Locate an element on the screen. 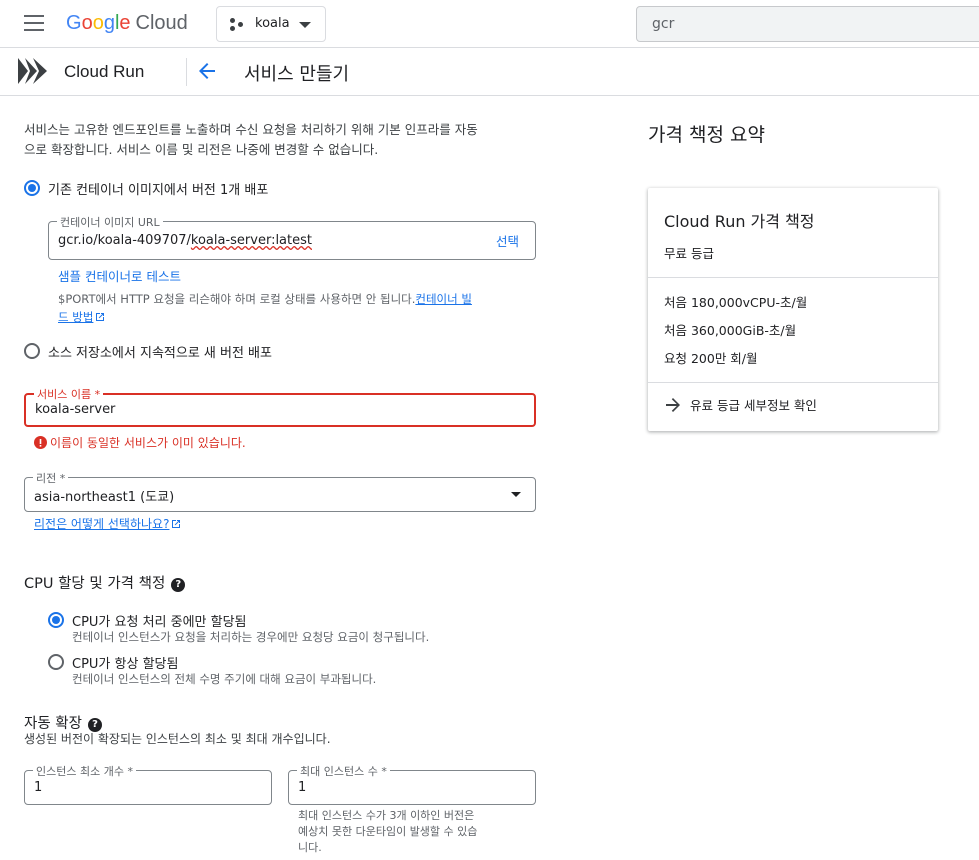 The width and height of the screenshot is (979, 860). cpu-request-only-radio is located at coordinates (56, 620).